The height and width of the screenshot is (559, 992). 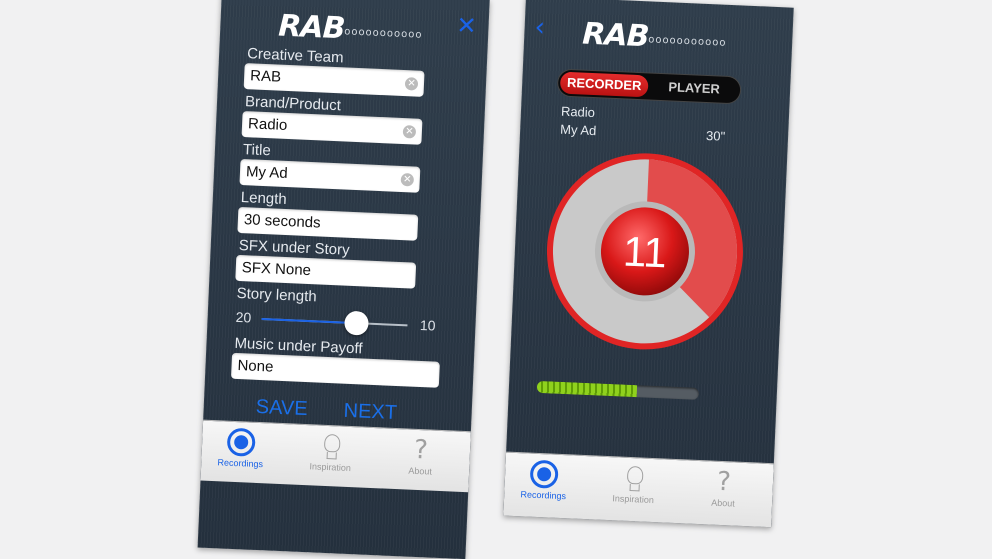 What do you see at coordinates (578, 112) in the screenshot?
I see `brand-text: Radio` at bounding box center [578, 112].